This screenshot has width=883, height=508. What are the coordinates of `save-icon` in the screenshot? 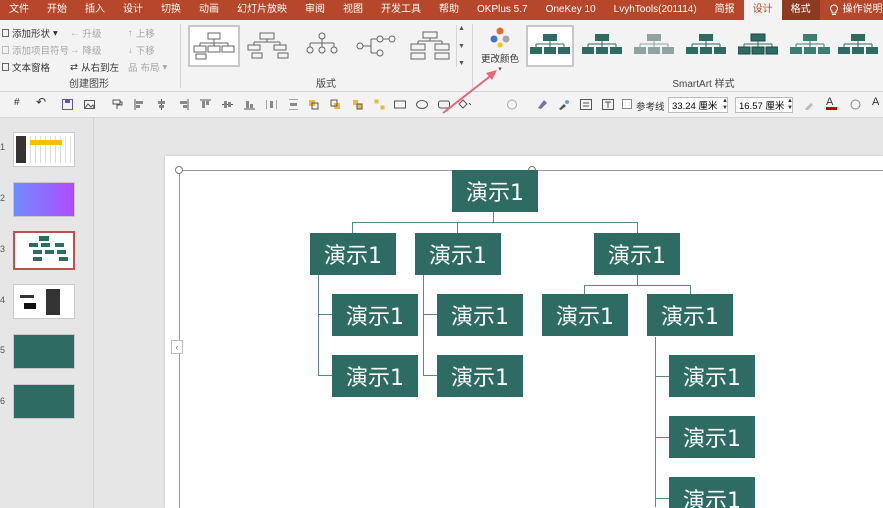 It's located at (67, 104).